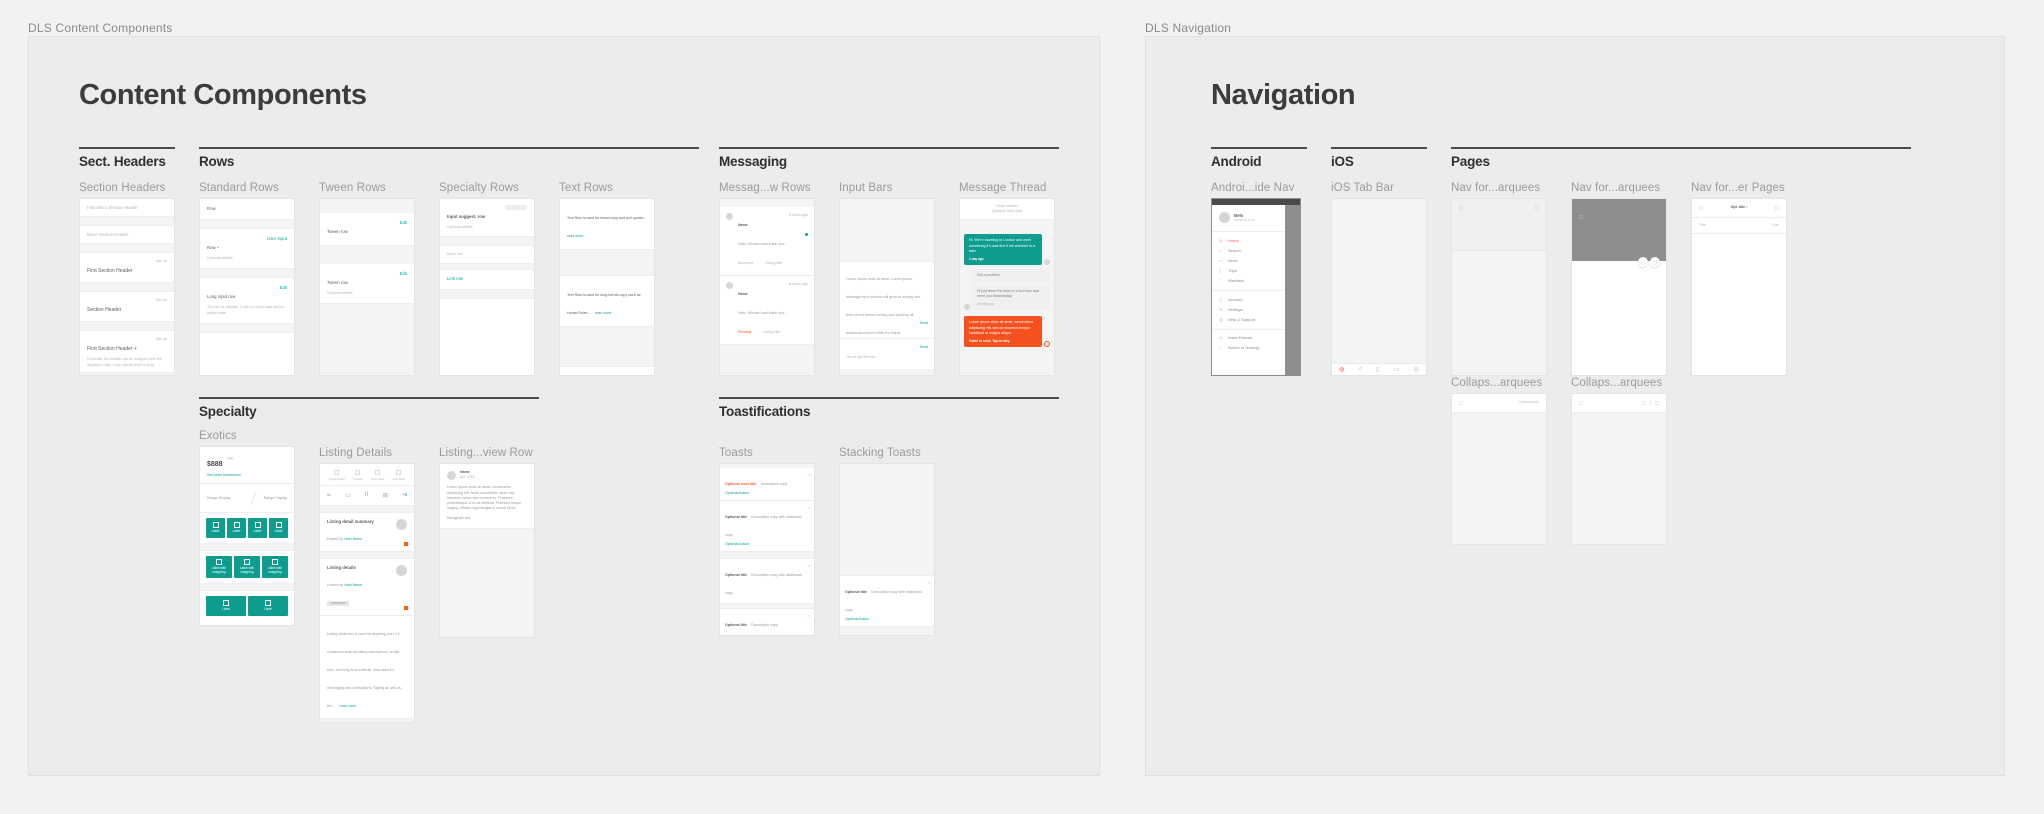  Describe the element at coordinates (247, 249) in the screenshot. I see `row-plus: Row + User Input Optional subtitle` at that location.